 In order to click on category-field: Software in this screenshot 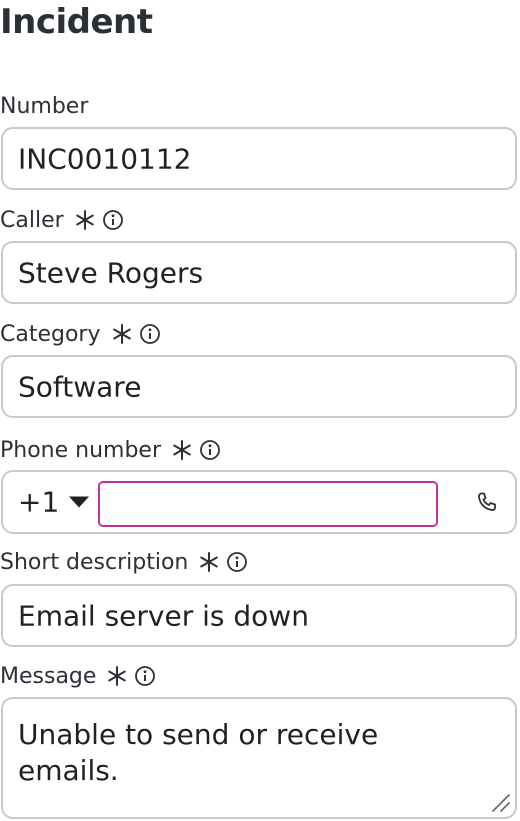, I will do `click(259, 386)`.